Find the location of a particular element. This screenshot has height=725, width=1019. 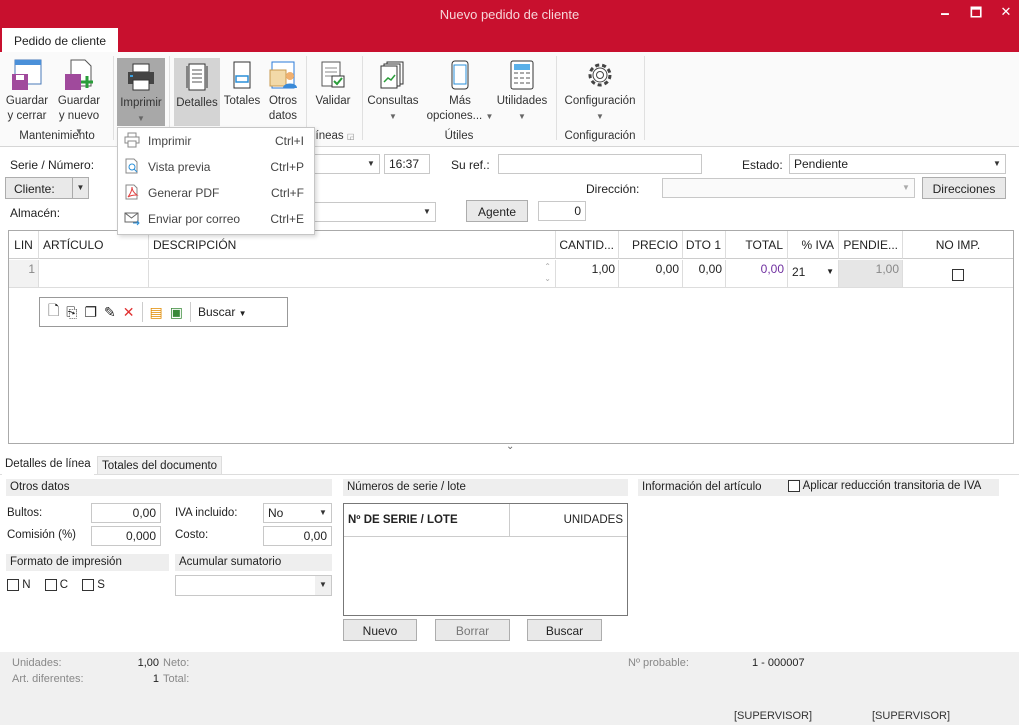

buscar-dropdown: Buscar ▼ is located at coordinates (222, 312).